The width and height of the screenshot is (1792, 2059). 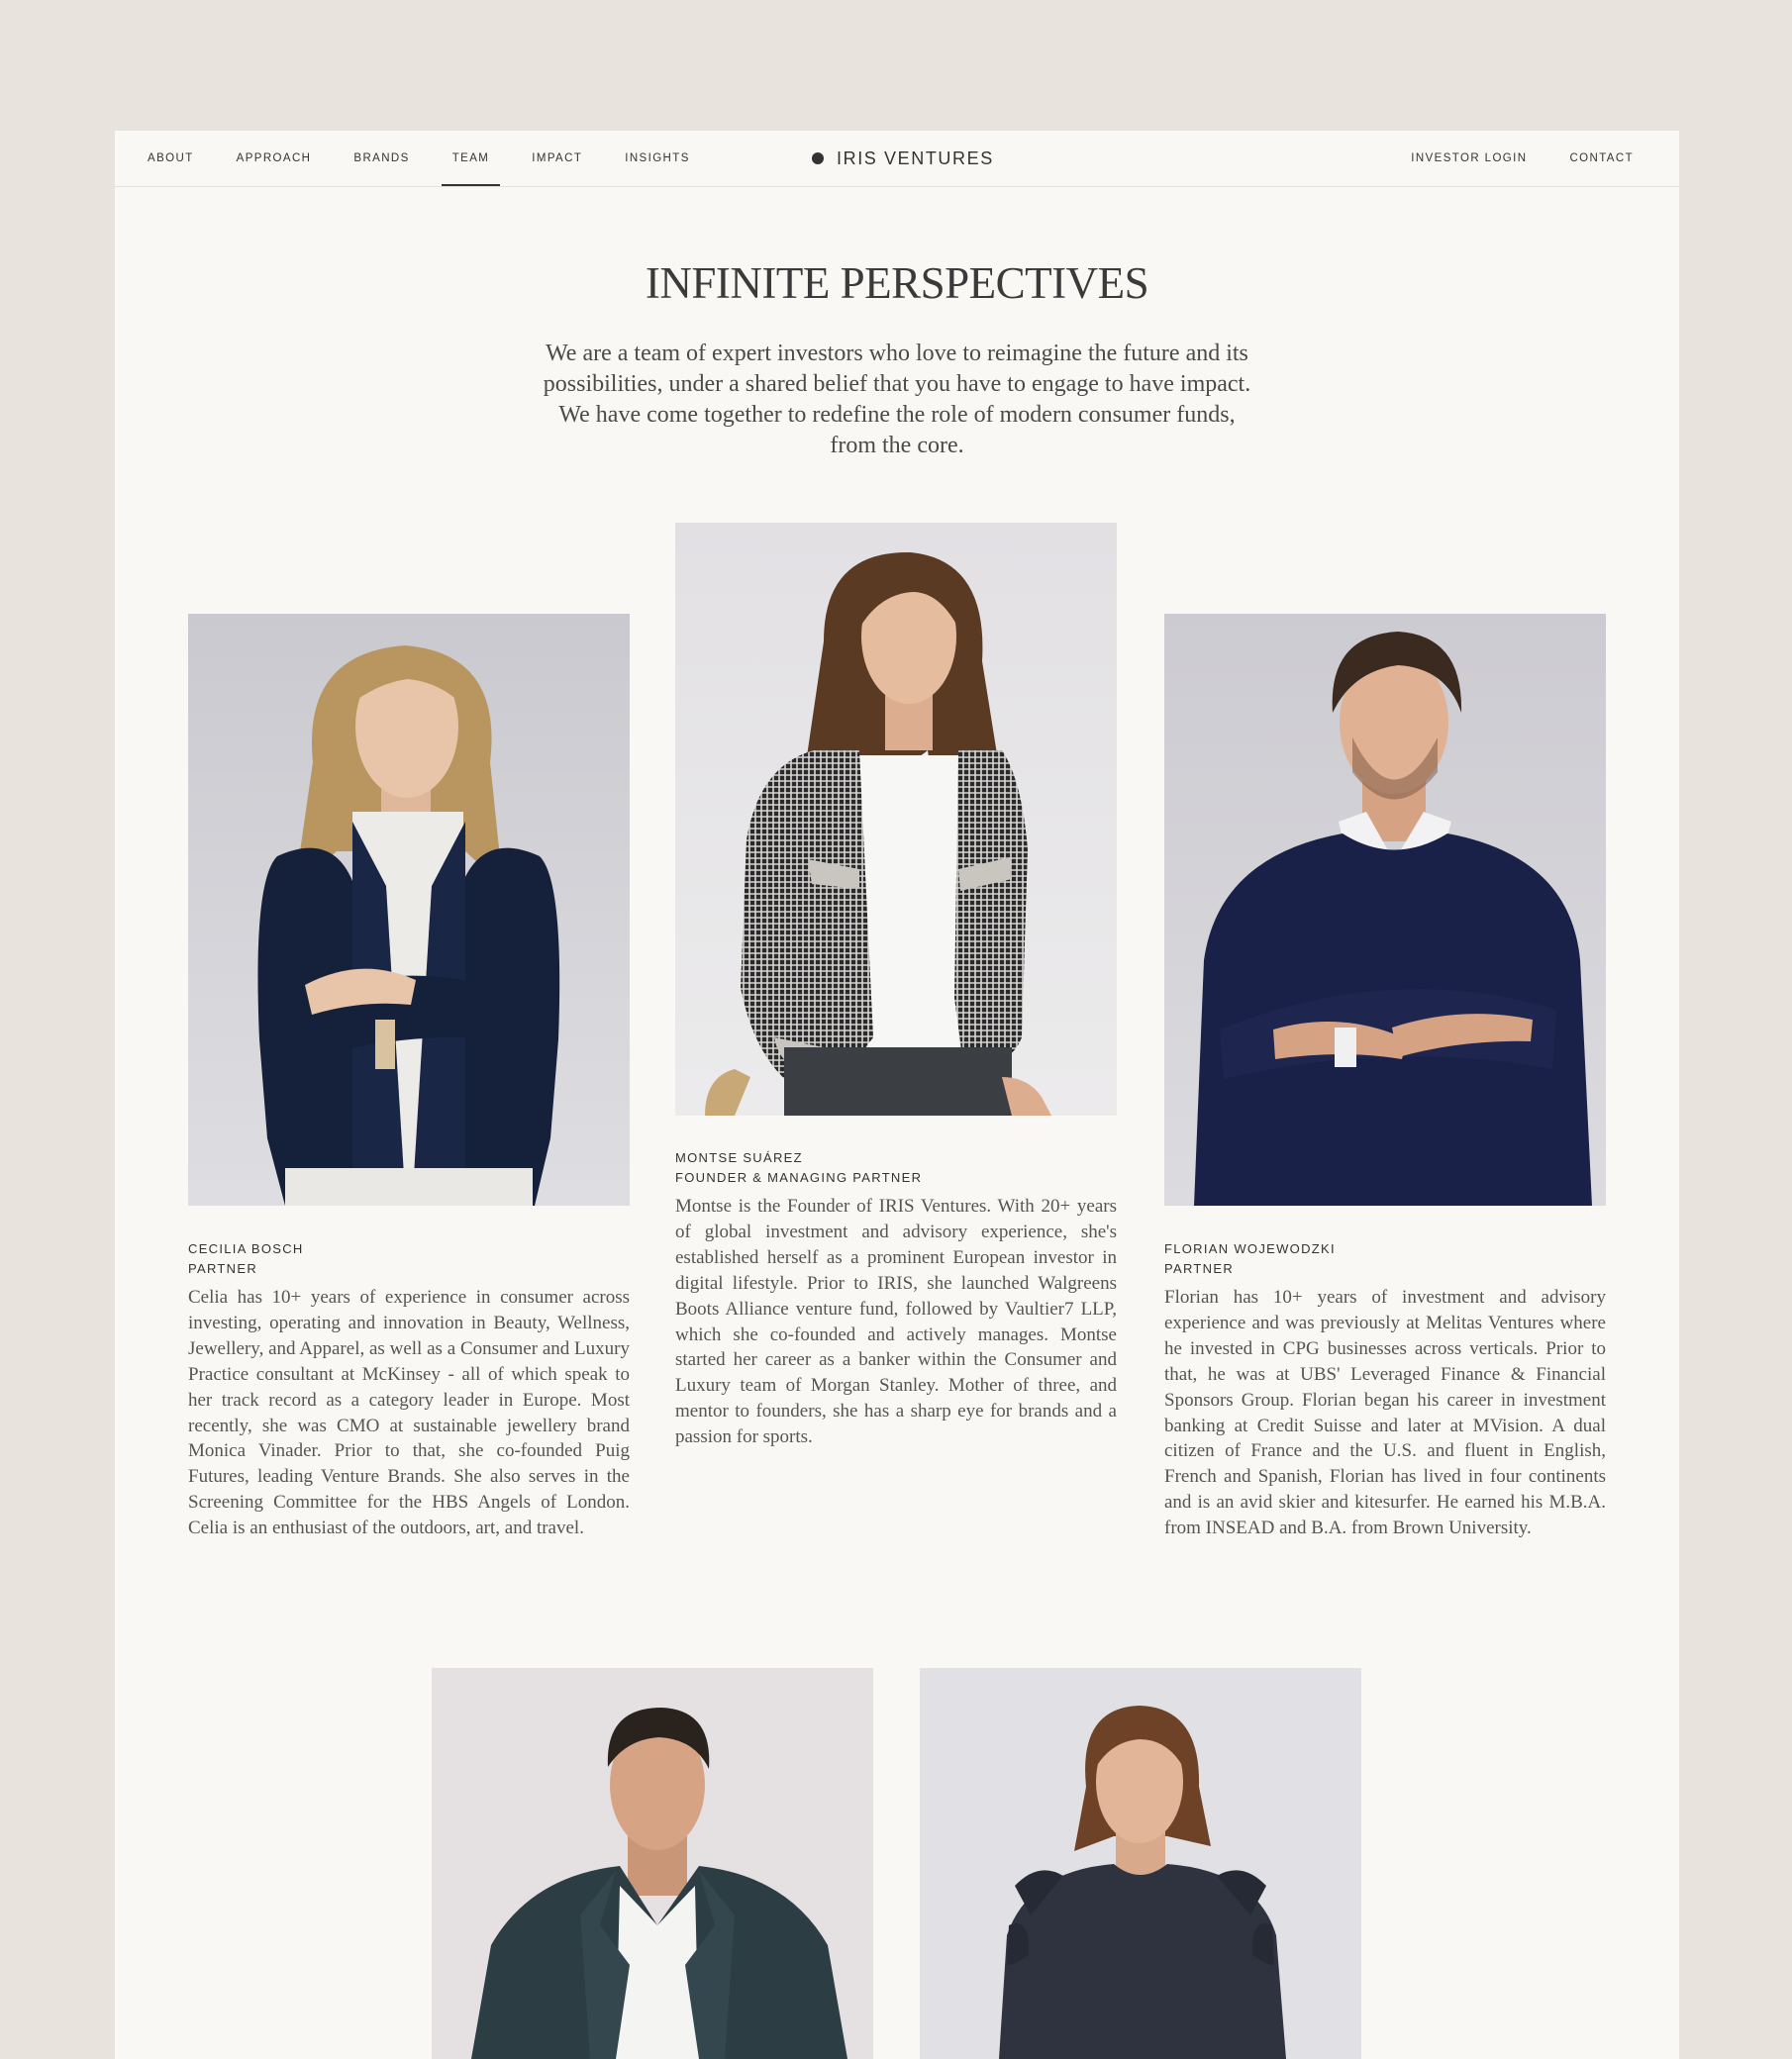 What do you see at coordinates (1385, 910) in the screenshot?
I see `florian-photo` at bounding box center [1385, 910].